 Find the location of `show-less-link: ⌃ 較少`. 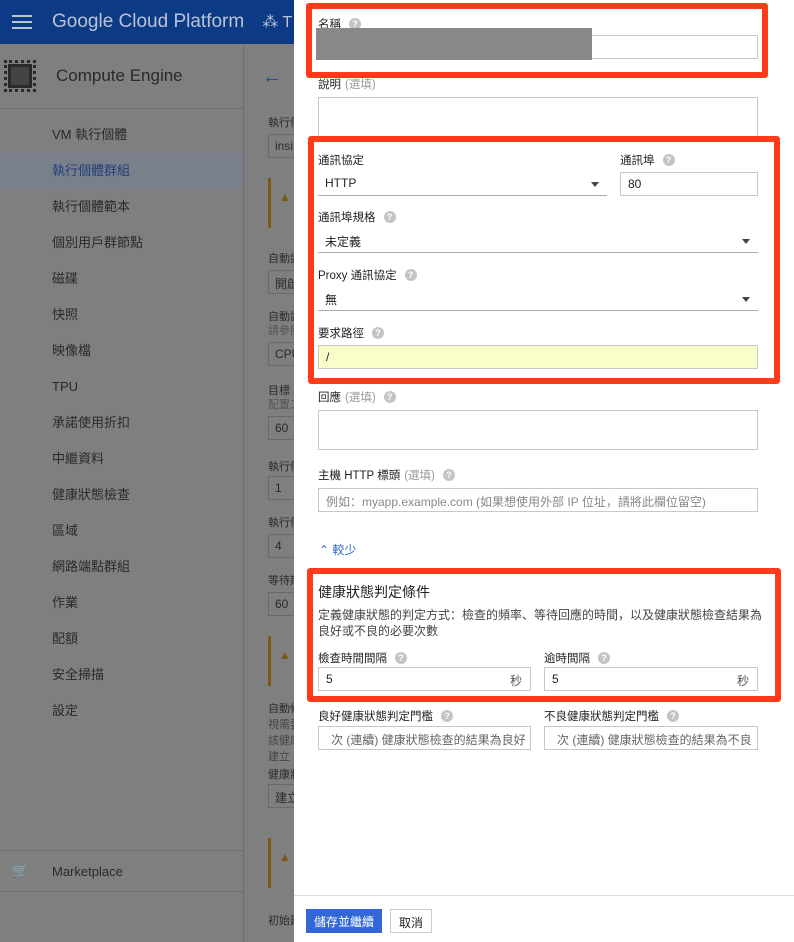

show-less-link: ⌃ 較少 is located at coordinates (337, 549).